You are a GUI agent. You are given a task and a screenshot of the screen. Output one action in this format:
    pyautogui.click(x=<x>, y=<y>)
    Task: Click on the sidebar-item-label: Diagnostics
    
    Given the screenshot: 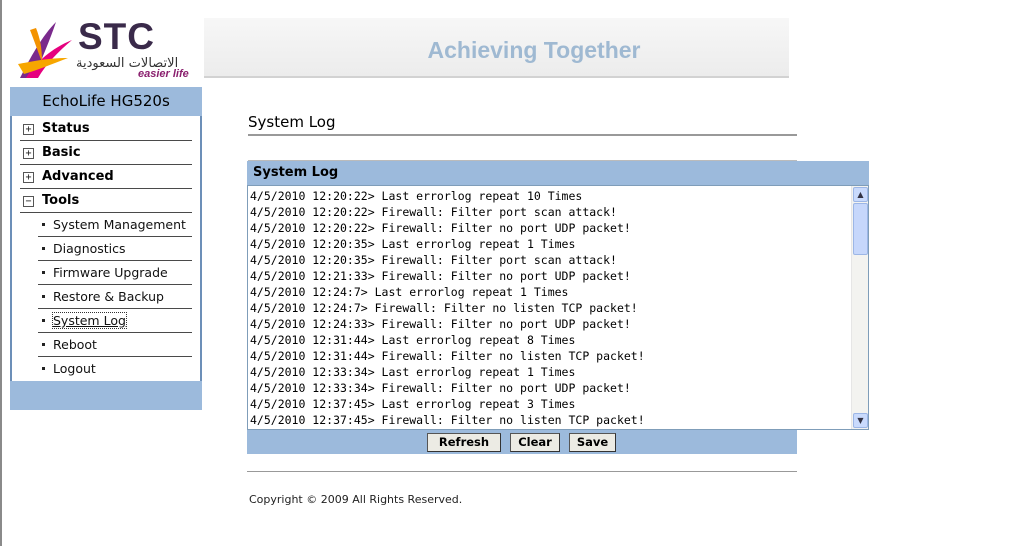 What is the action you would take?
    pyautogui.click(x=89, y=248)
    